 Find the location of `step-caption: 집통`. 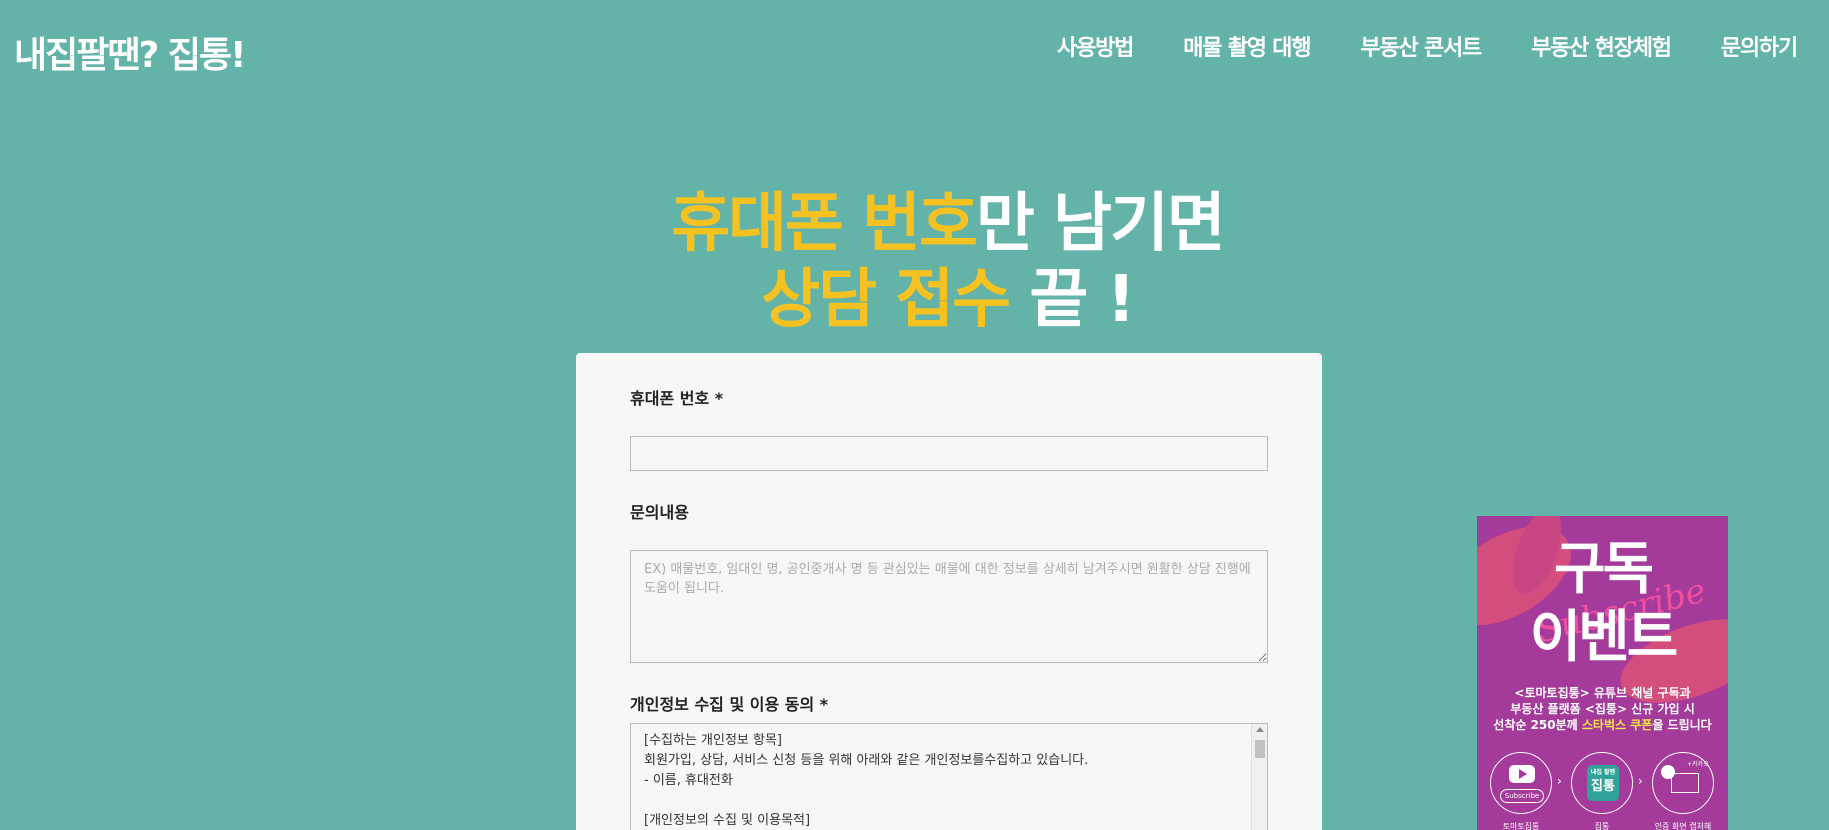

step-caption: 집통 is located at coordinates (1602, 826).